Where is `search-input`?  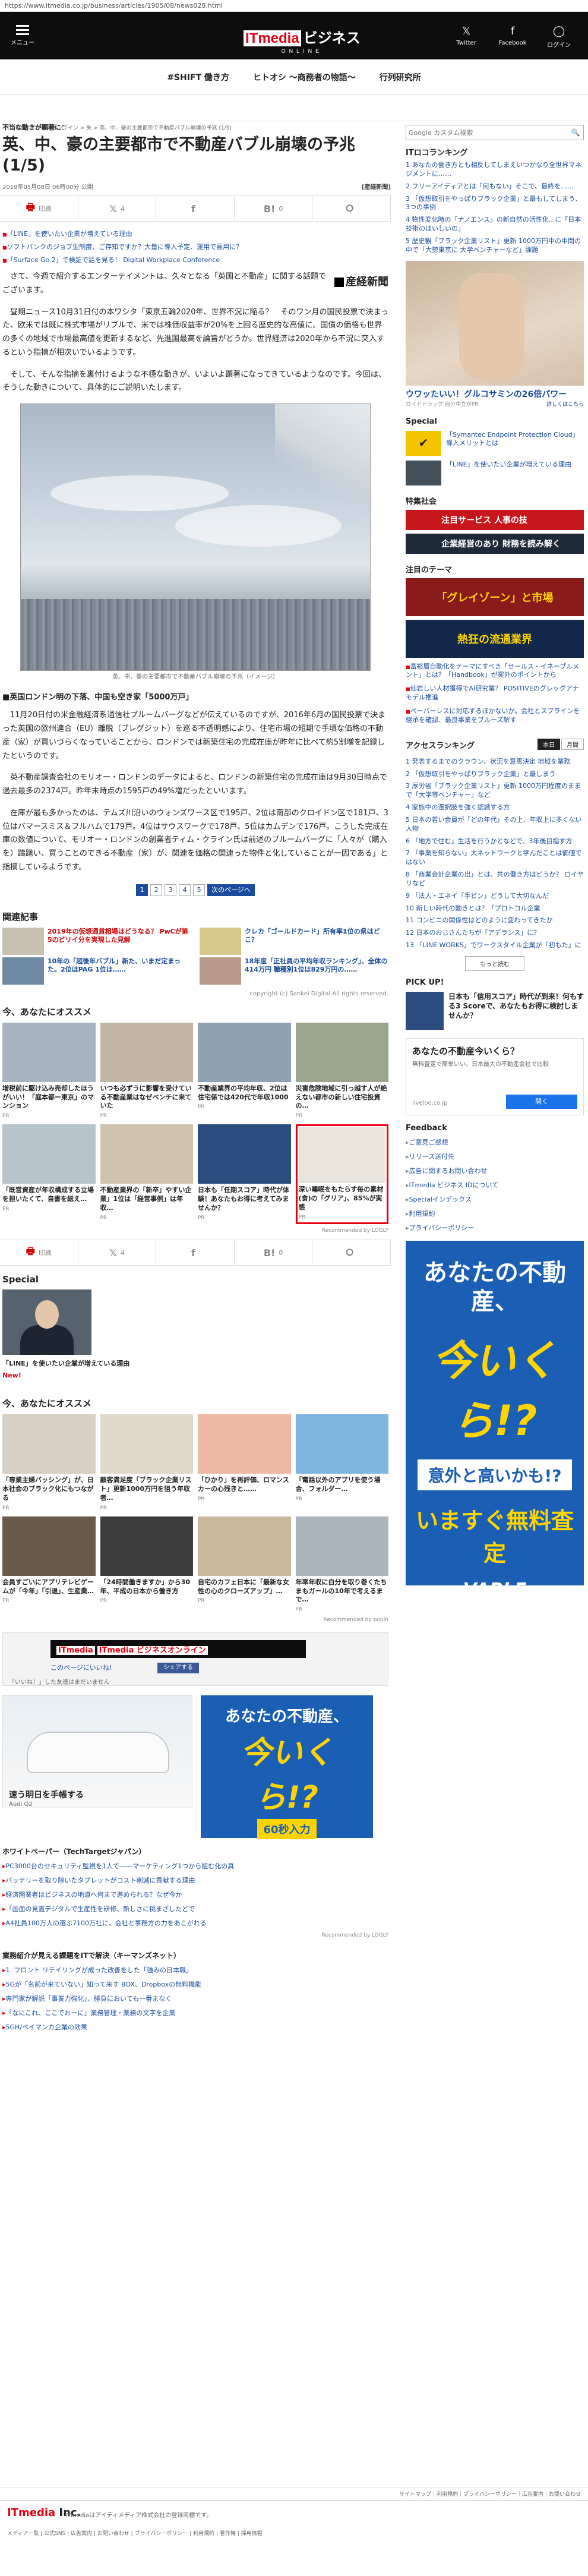
search-input is located at coordinates (487, 132).